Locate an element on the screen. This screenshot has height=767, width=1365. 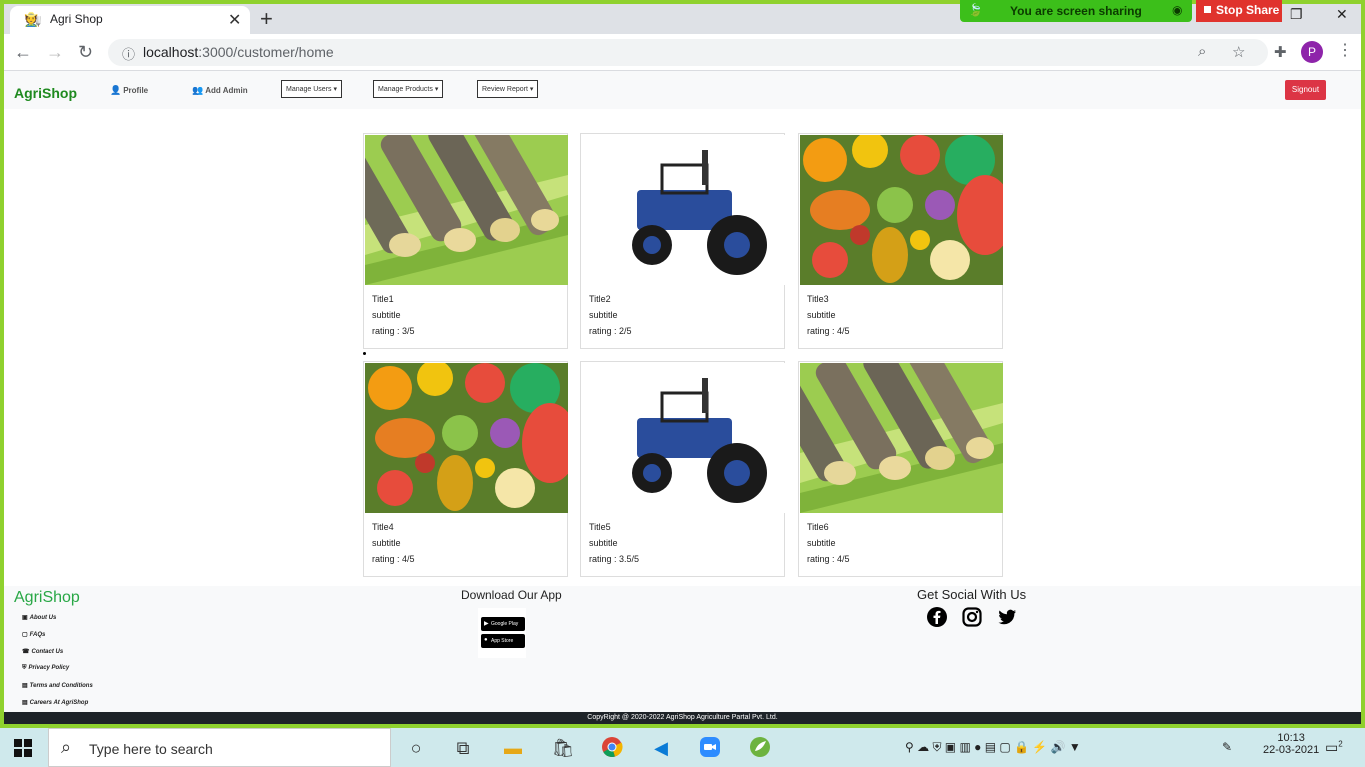
brand-logo: AgriShop is located at coordinates (45, 93).